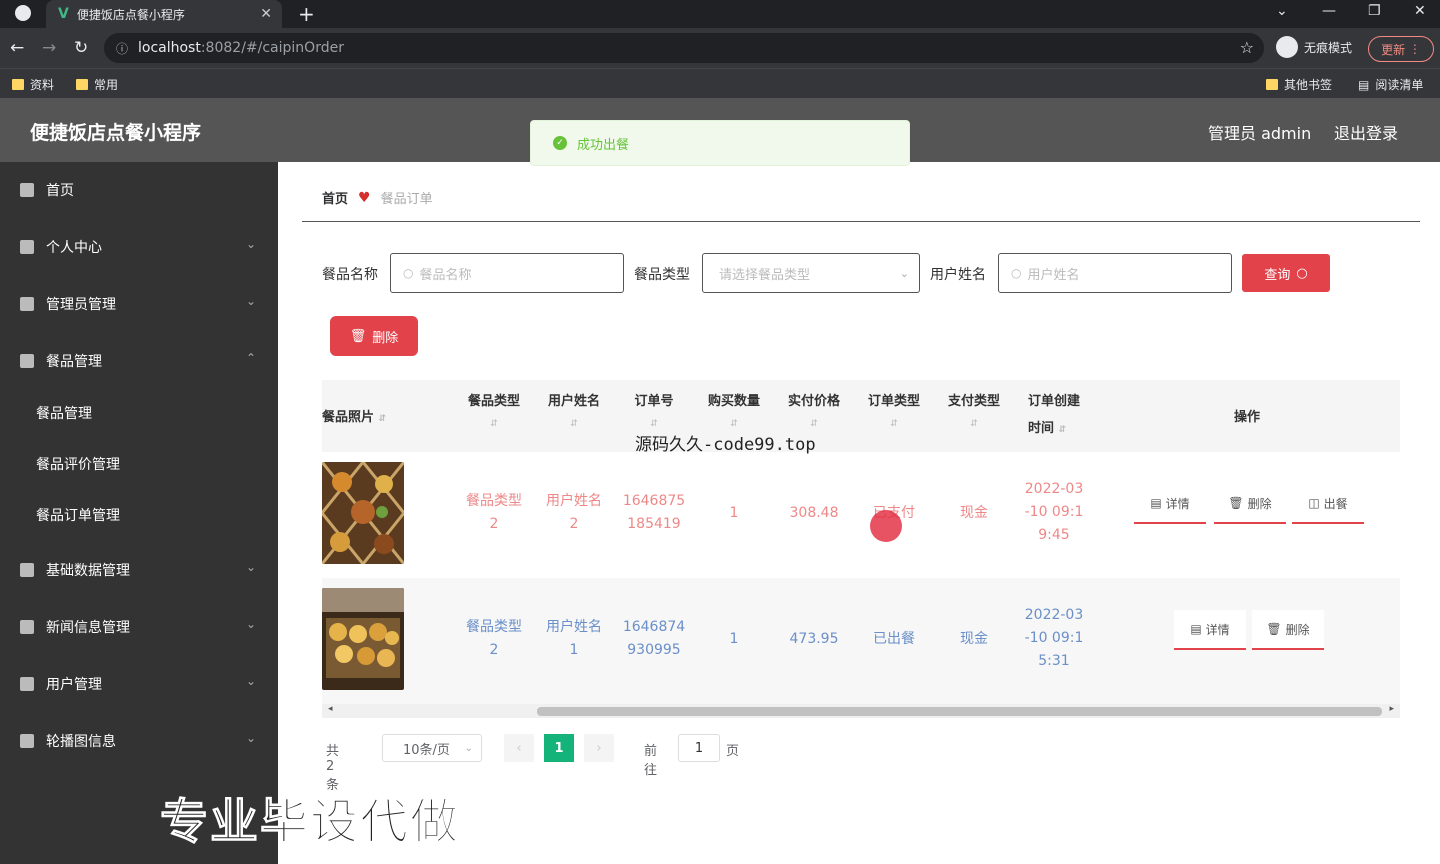 Image resolution: width=1440 pixels, height=864 pixels. What do you see at coordinates (78, 516) in the screenshot?
I see `sidebar-label: 餐品订单管理` at bounding box center [78, 516].